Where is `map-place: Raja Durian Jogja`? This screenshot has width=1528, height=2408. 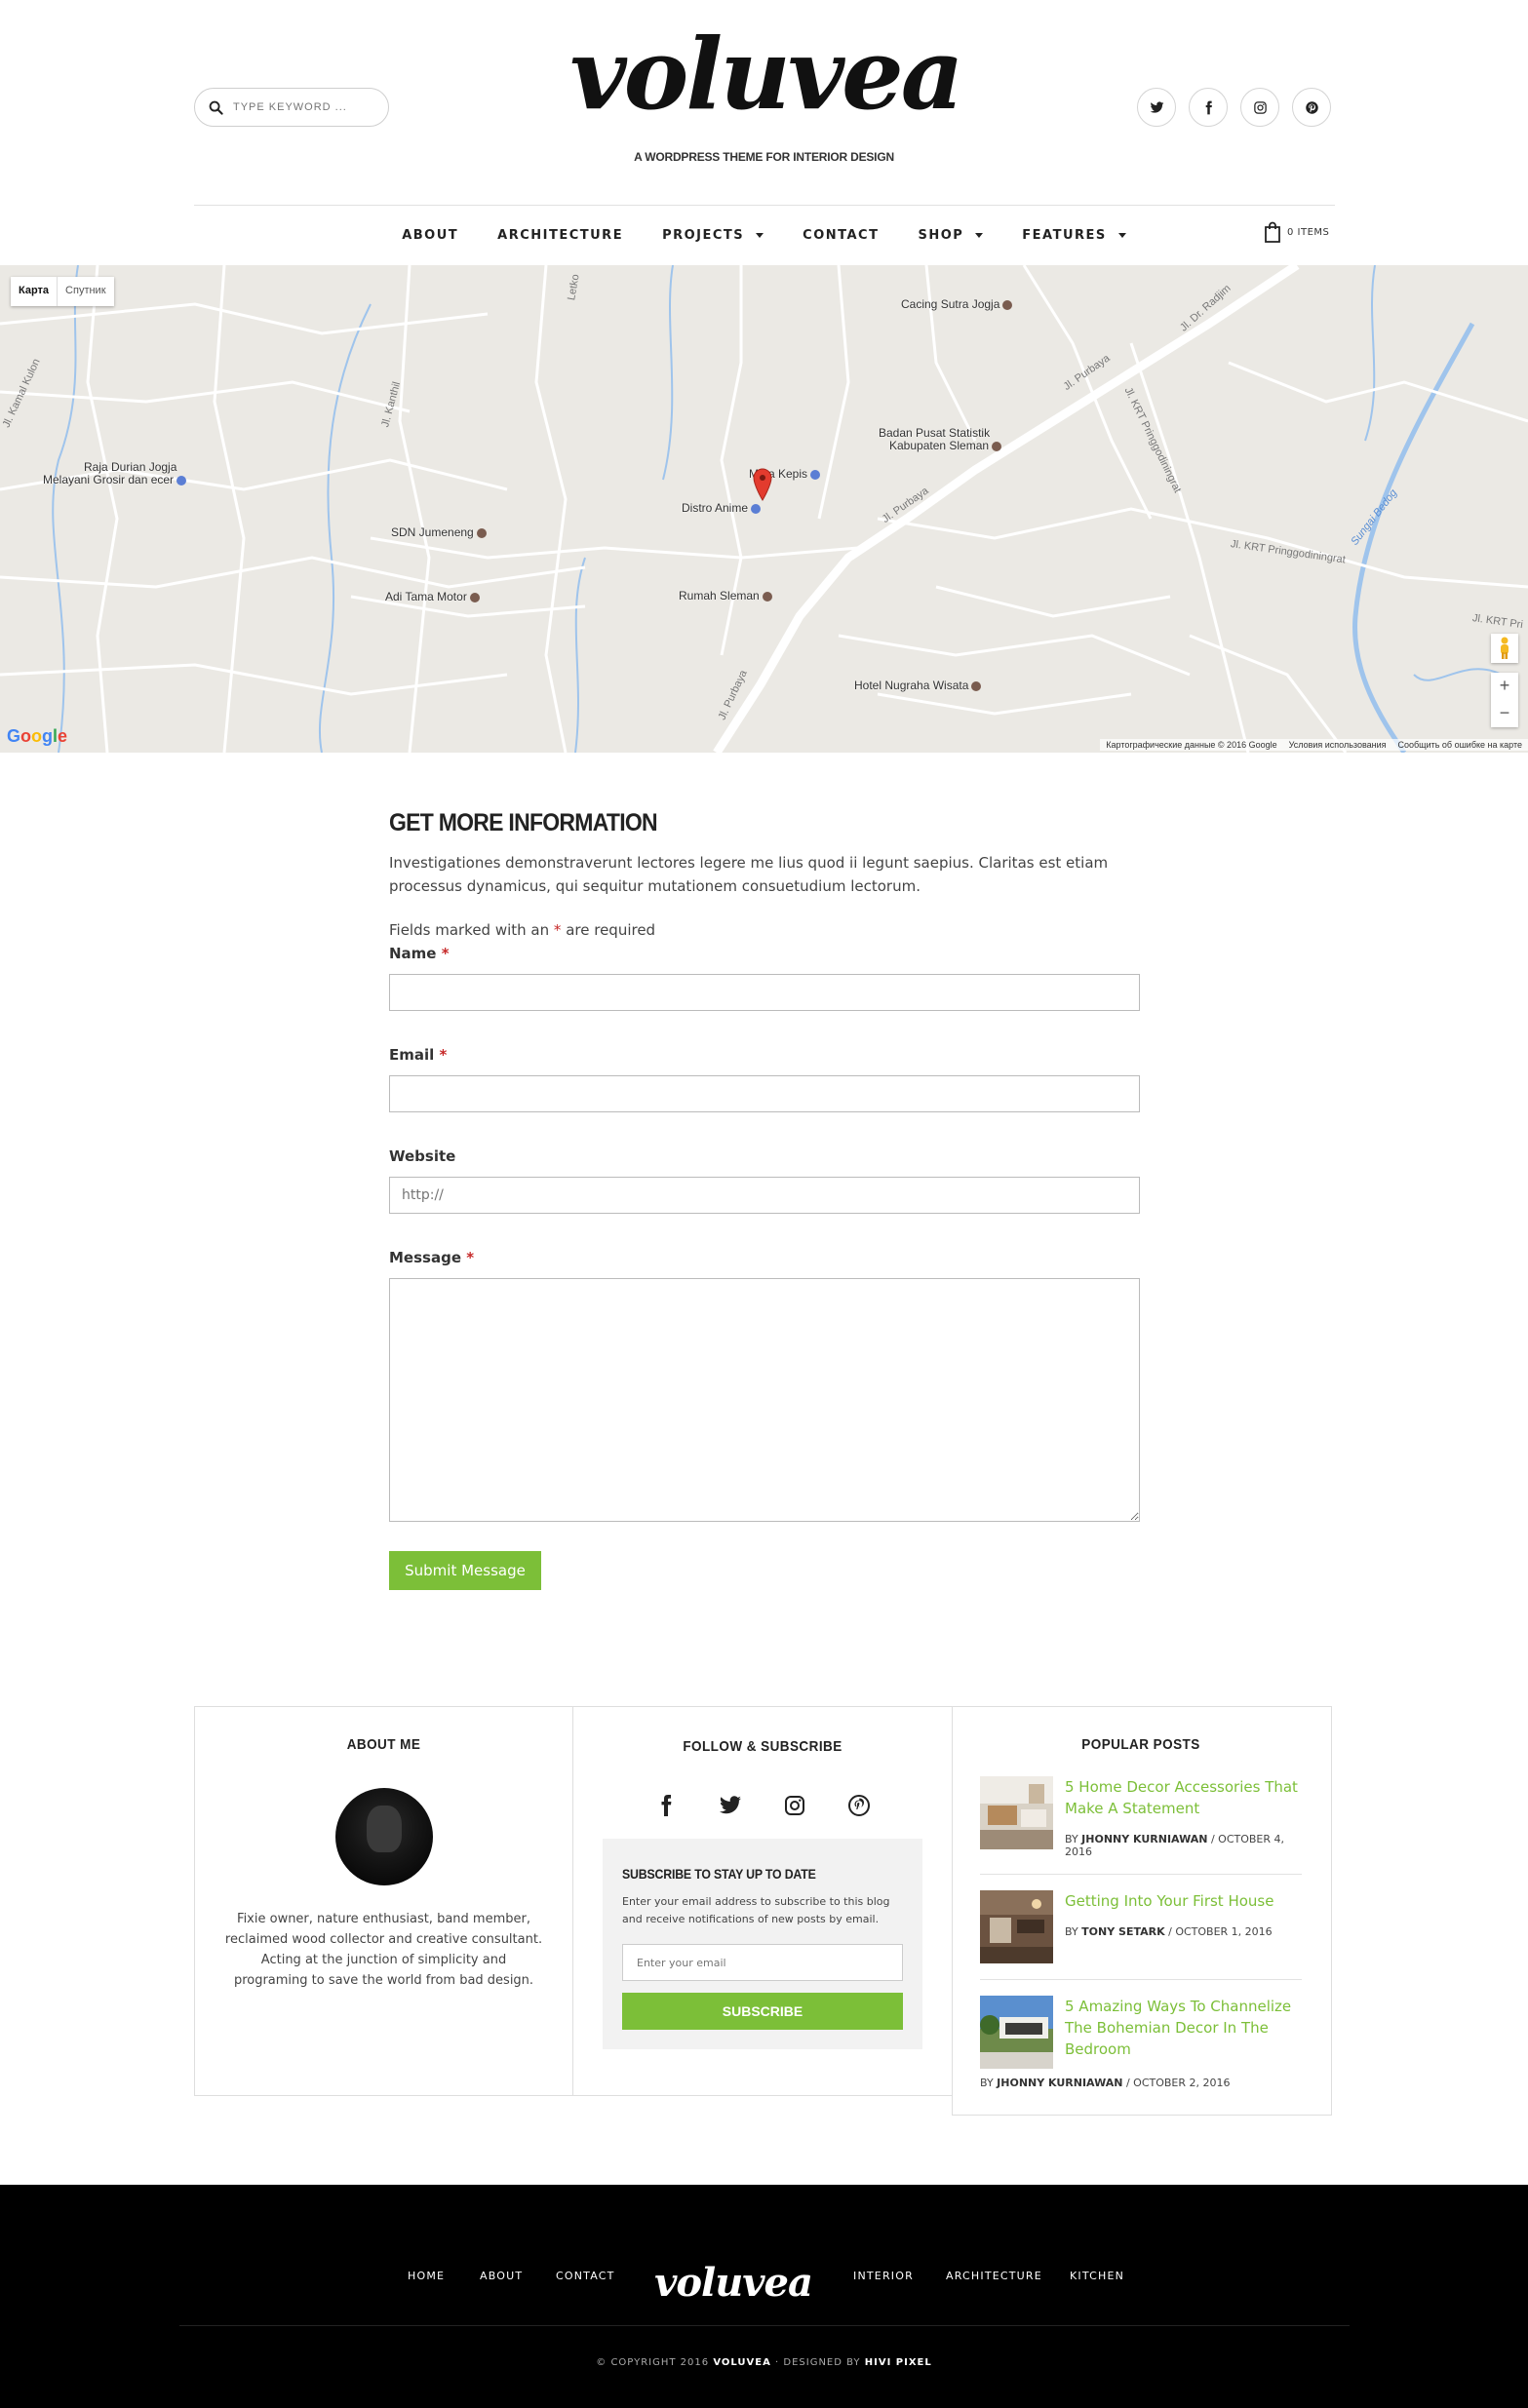
map-place: Raja Durian Jogja is located at coordinates (130, 467).